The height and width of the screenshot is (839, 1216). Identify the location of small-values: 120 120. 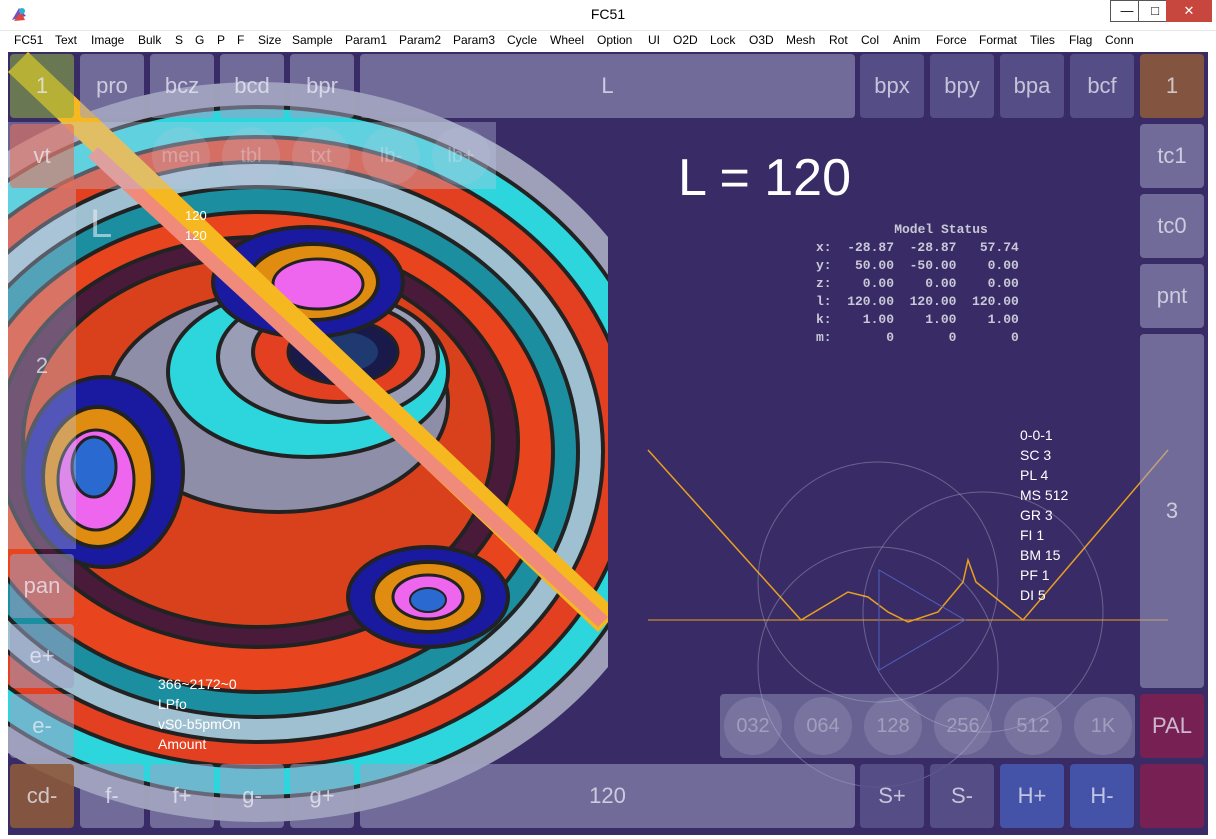
(196, 228).